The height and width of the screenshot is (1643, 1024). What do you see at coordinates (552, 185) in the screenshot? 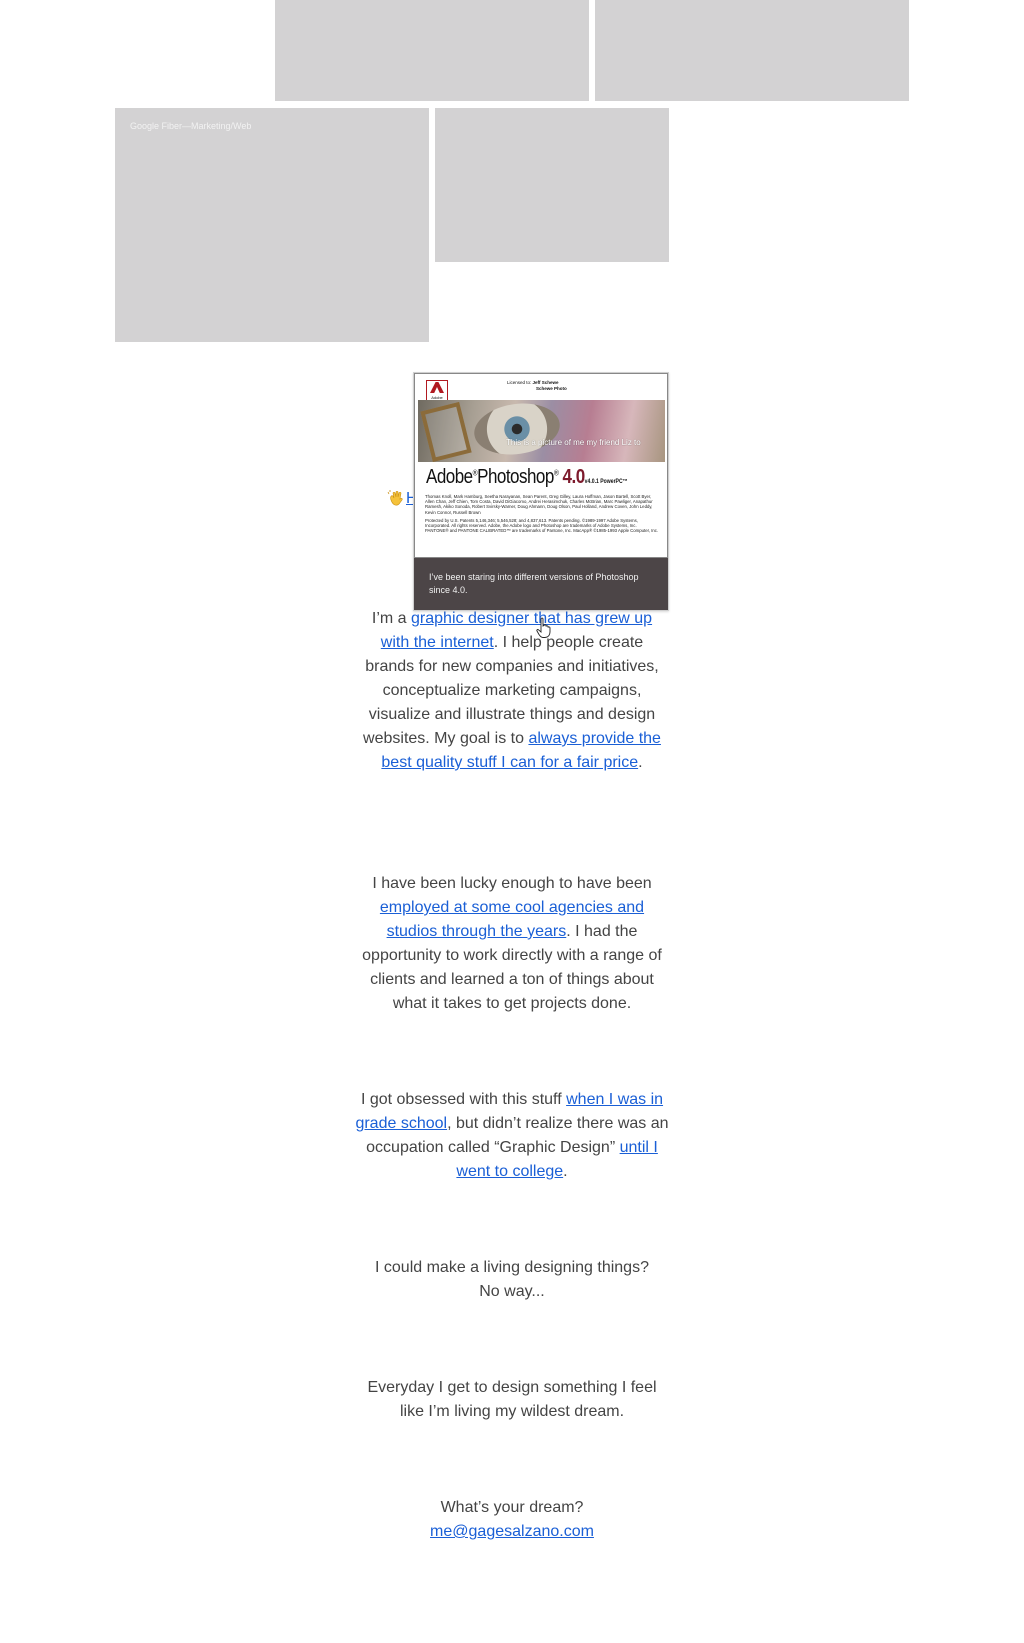
I see `project-tile-middle` at bounding box center [552, 185].